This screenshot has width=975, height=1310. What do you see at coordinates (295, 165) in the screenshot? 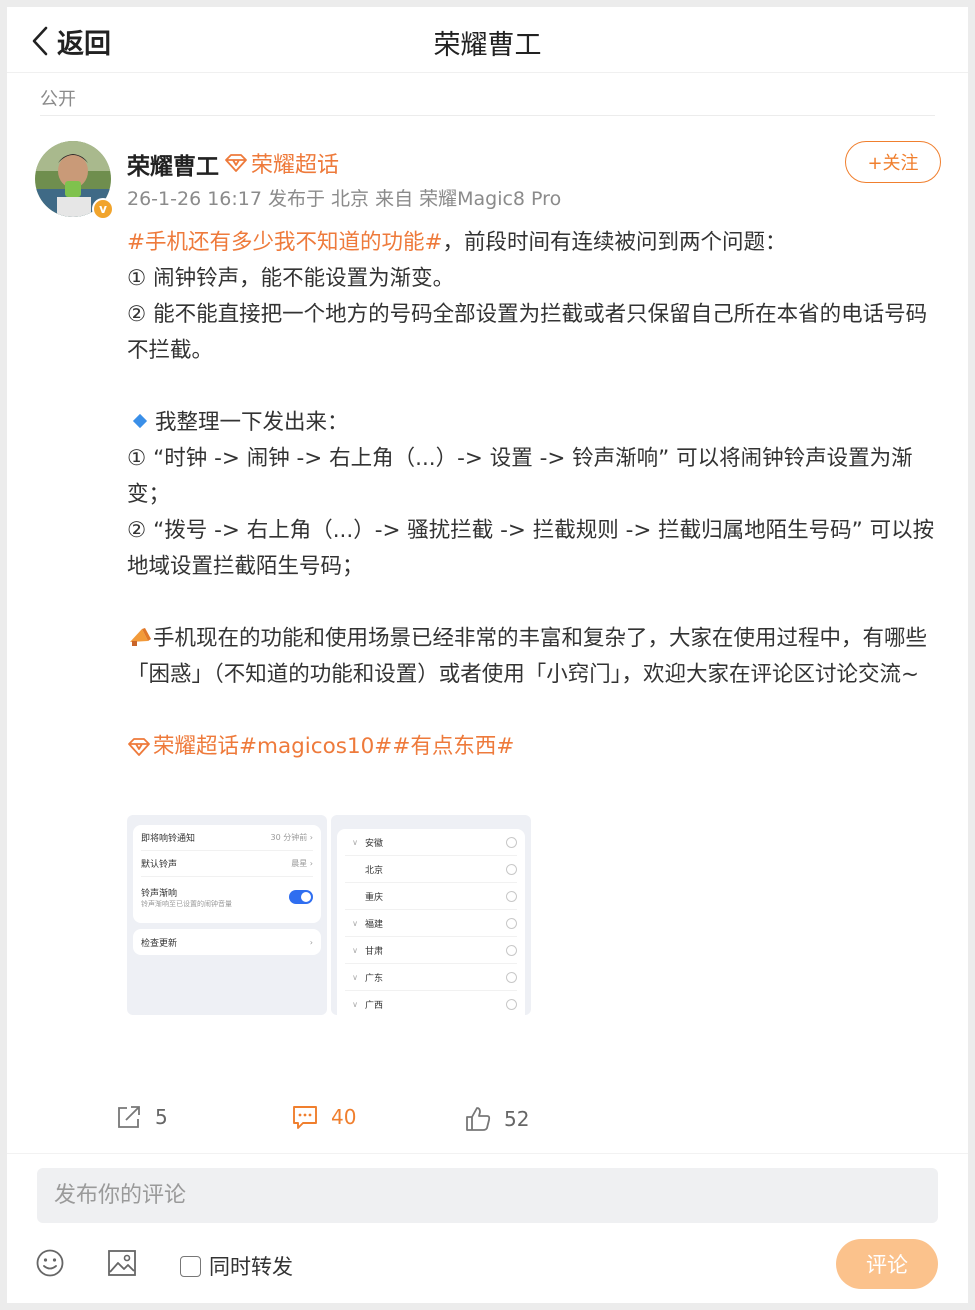
I see `supertopic-label: 荣耀超话` at bounding box center [295, 165].